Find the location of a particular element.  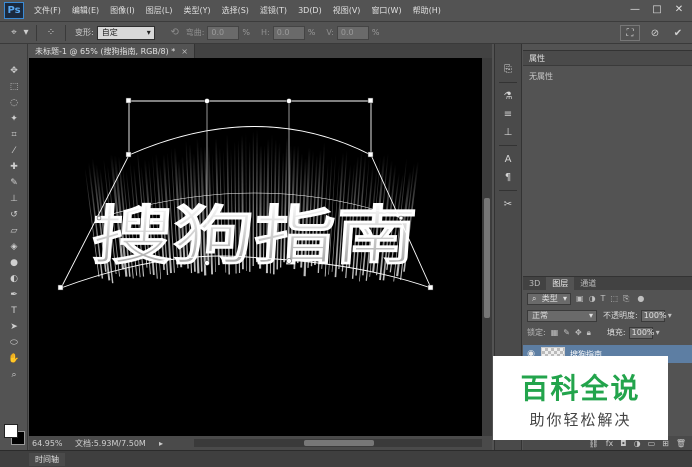

warp-orientation-icon: ⟲ is located at coordinates (175, 33).